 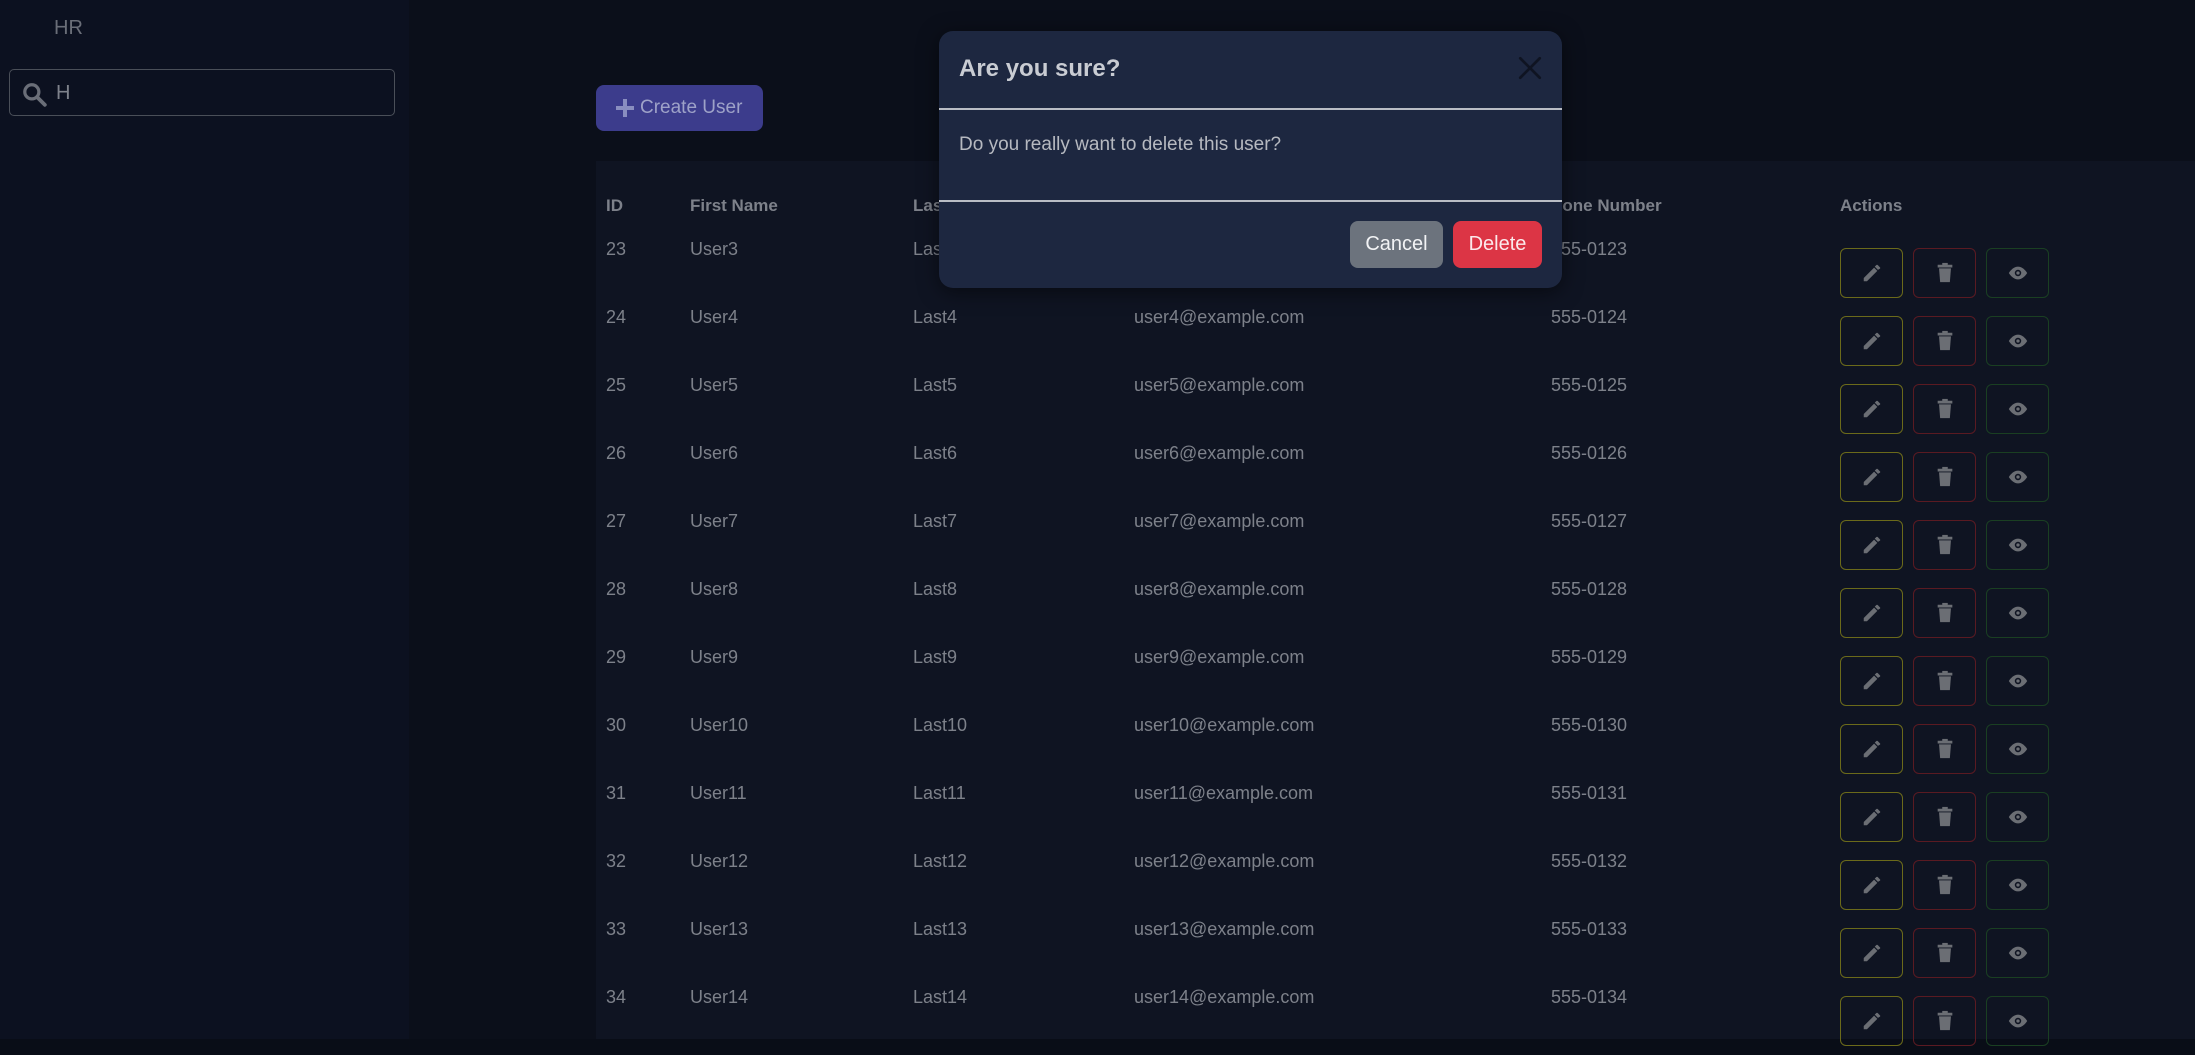 What do you see at coordinates (1224, 997) in the screenshot?
I see `cell-email: user14@example.com` at bounding box center [1224, 997].